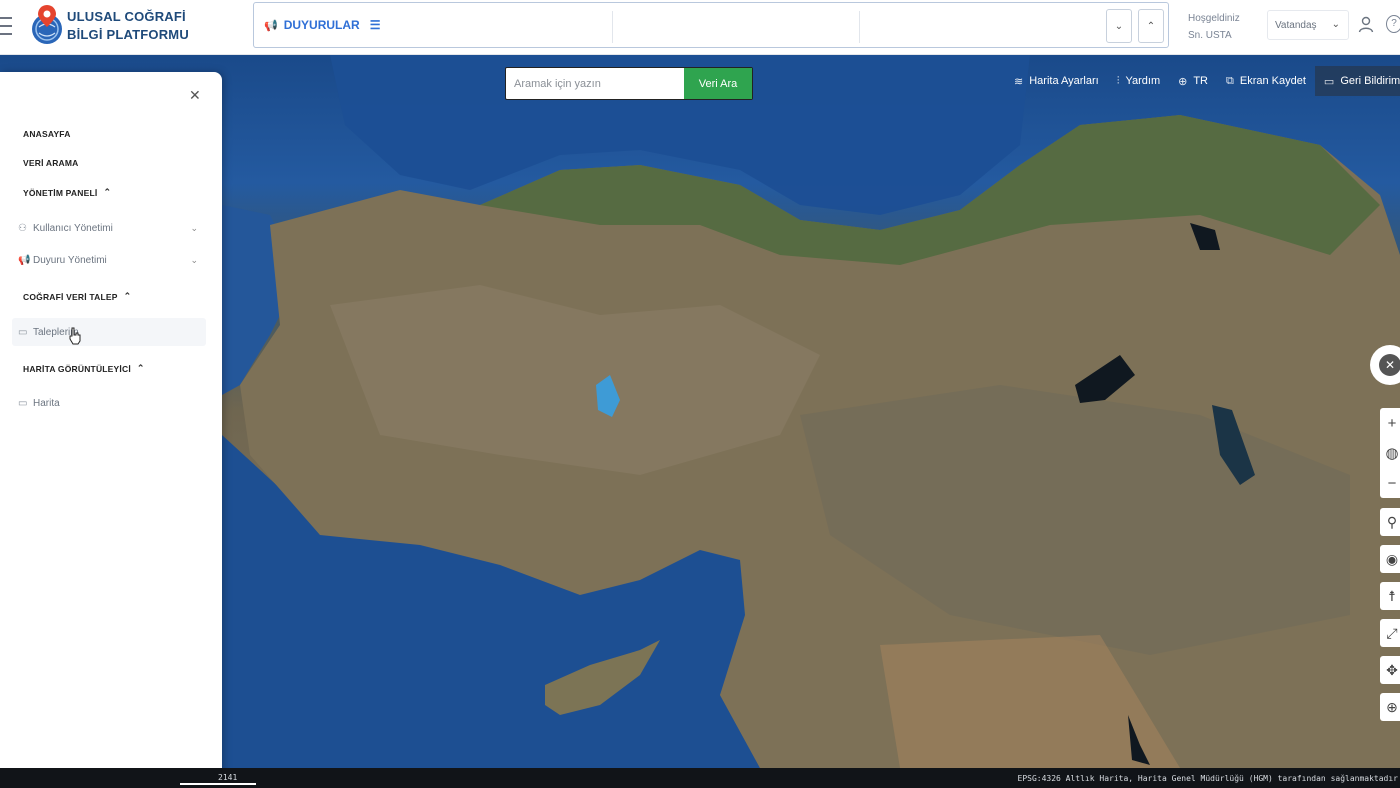  I want to click on feedback-button: ▭ Geri Bildirim, so click(1357, 81).